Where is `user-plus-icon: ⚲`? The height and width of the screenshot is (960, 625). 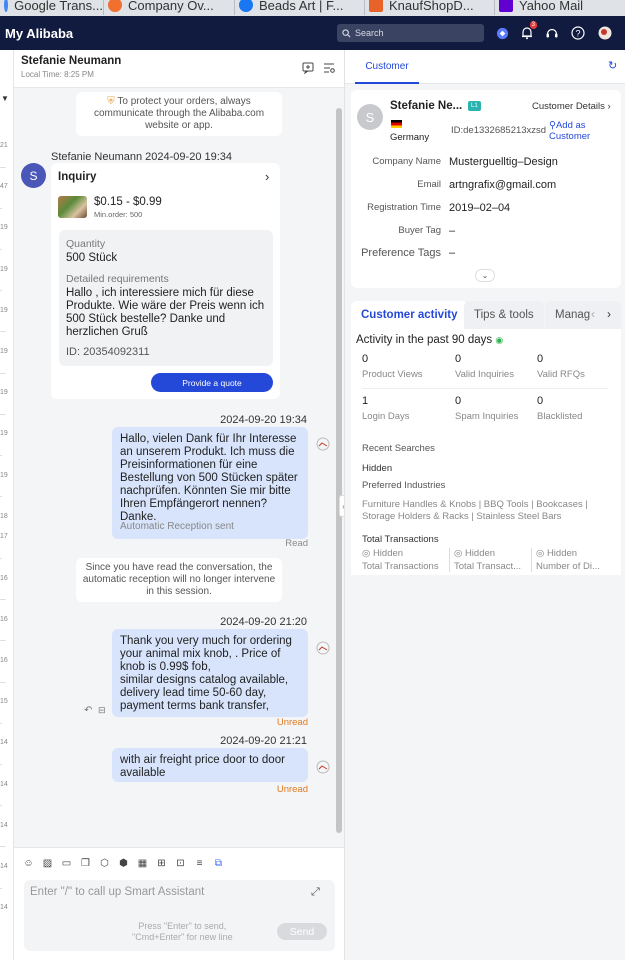
user-plus-icon: ⚲ is located at coordinates (552, 125).